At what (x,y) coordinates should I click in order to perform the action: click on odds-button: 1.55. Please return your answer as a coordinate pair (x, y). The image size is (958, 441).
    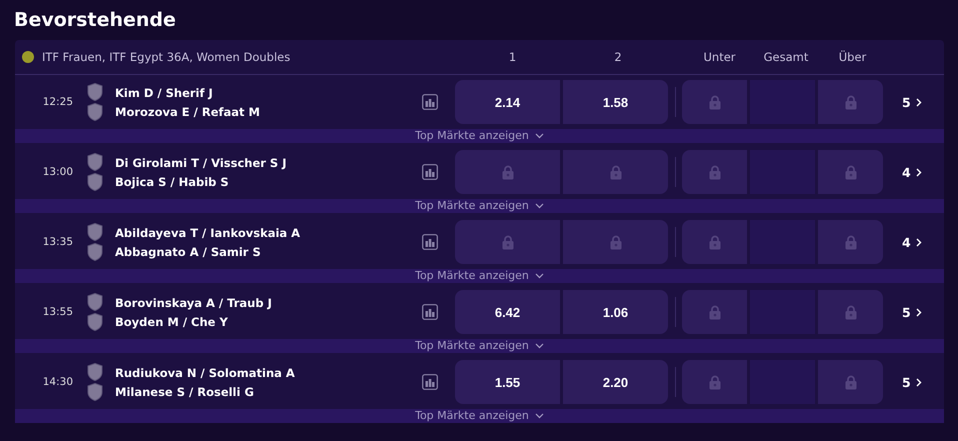
    Looking at the image, I should click on (507, 382).